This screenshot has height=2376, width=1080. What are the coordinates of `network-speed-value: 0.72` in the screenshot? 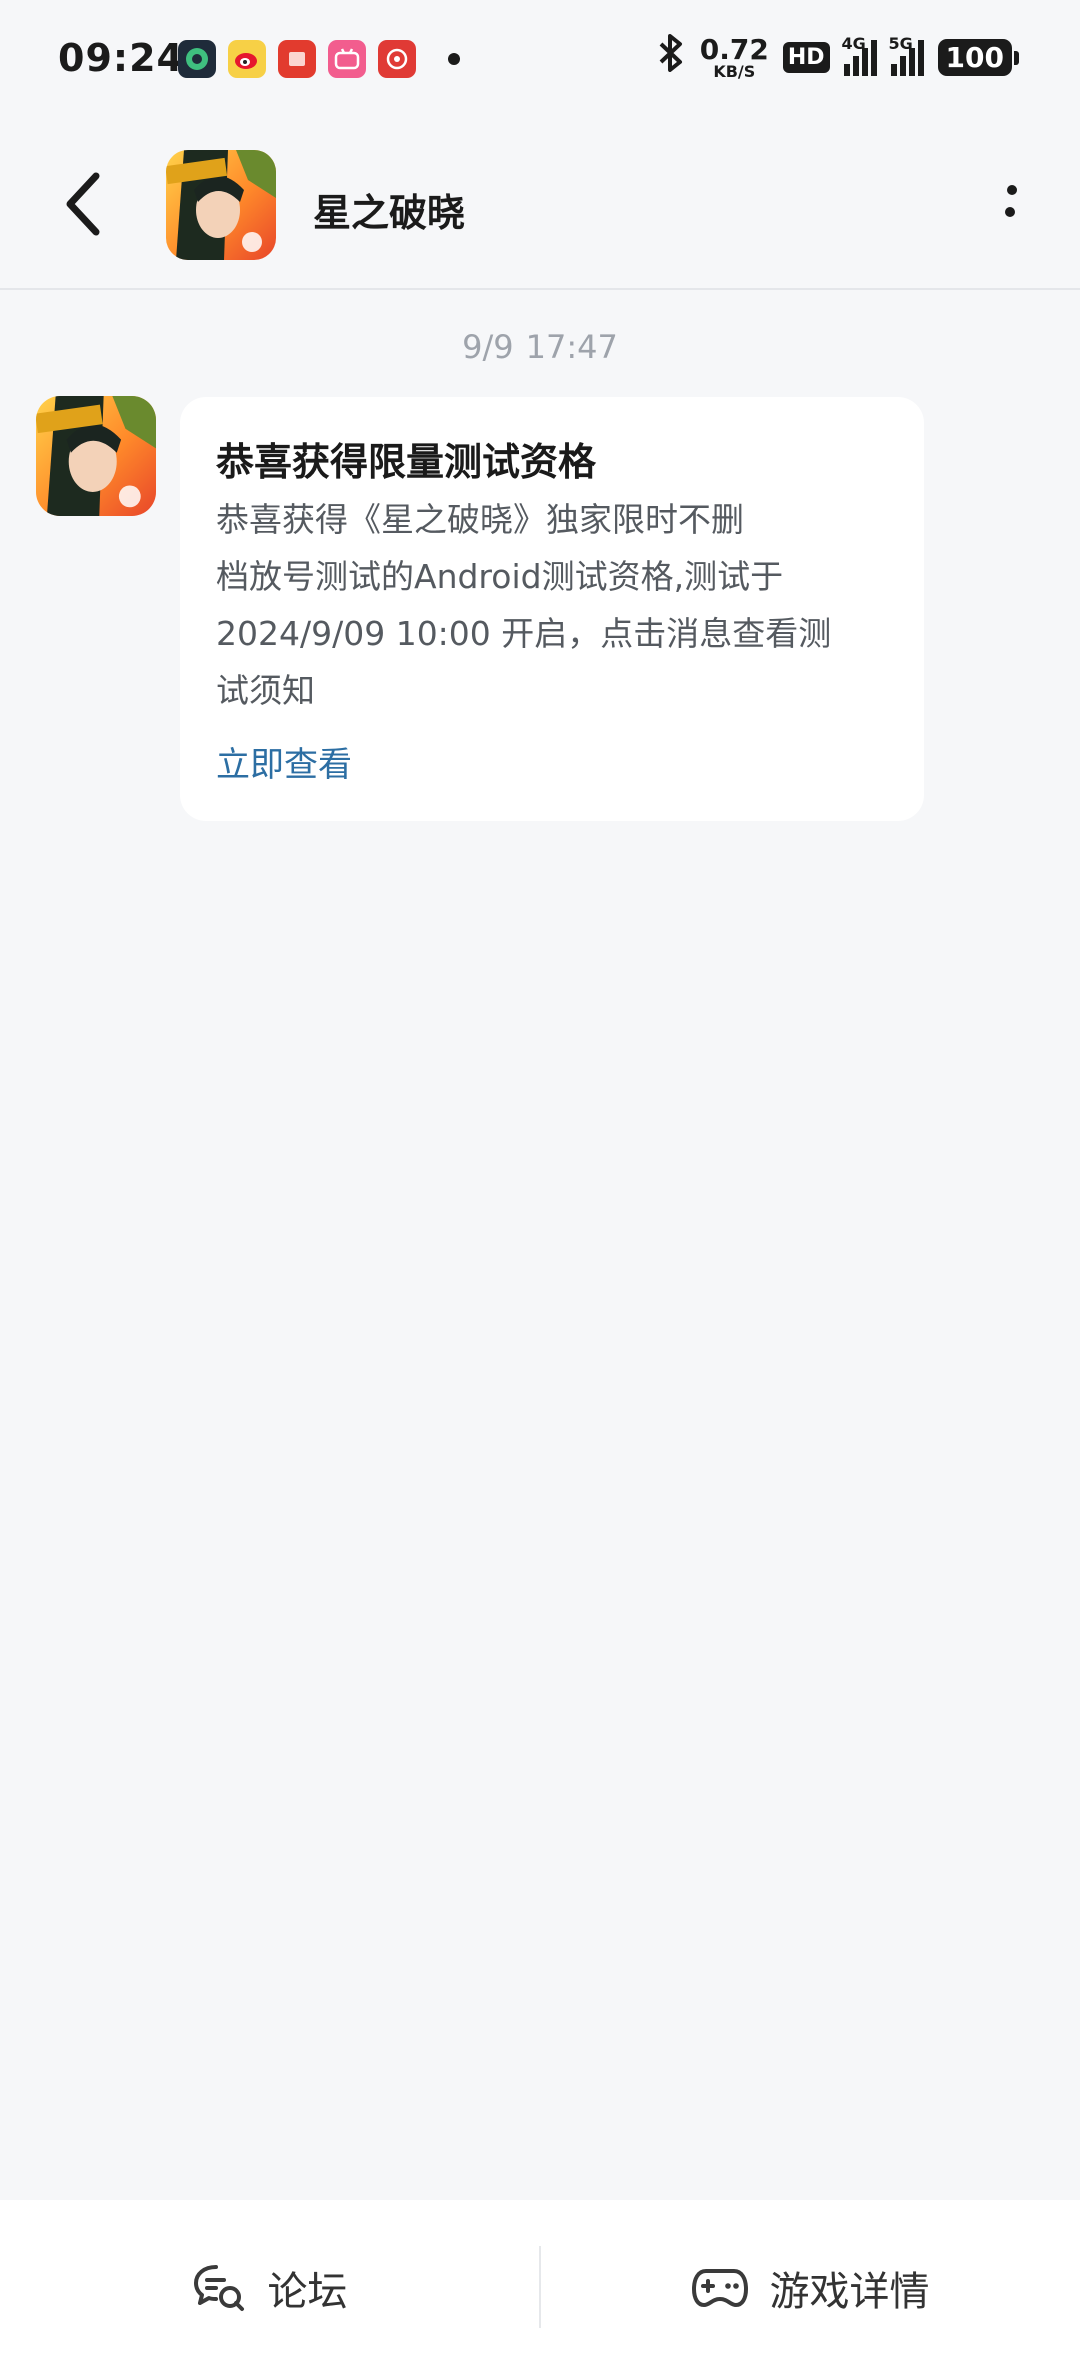 It's located at (734, 49).